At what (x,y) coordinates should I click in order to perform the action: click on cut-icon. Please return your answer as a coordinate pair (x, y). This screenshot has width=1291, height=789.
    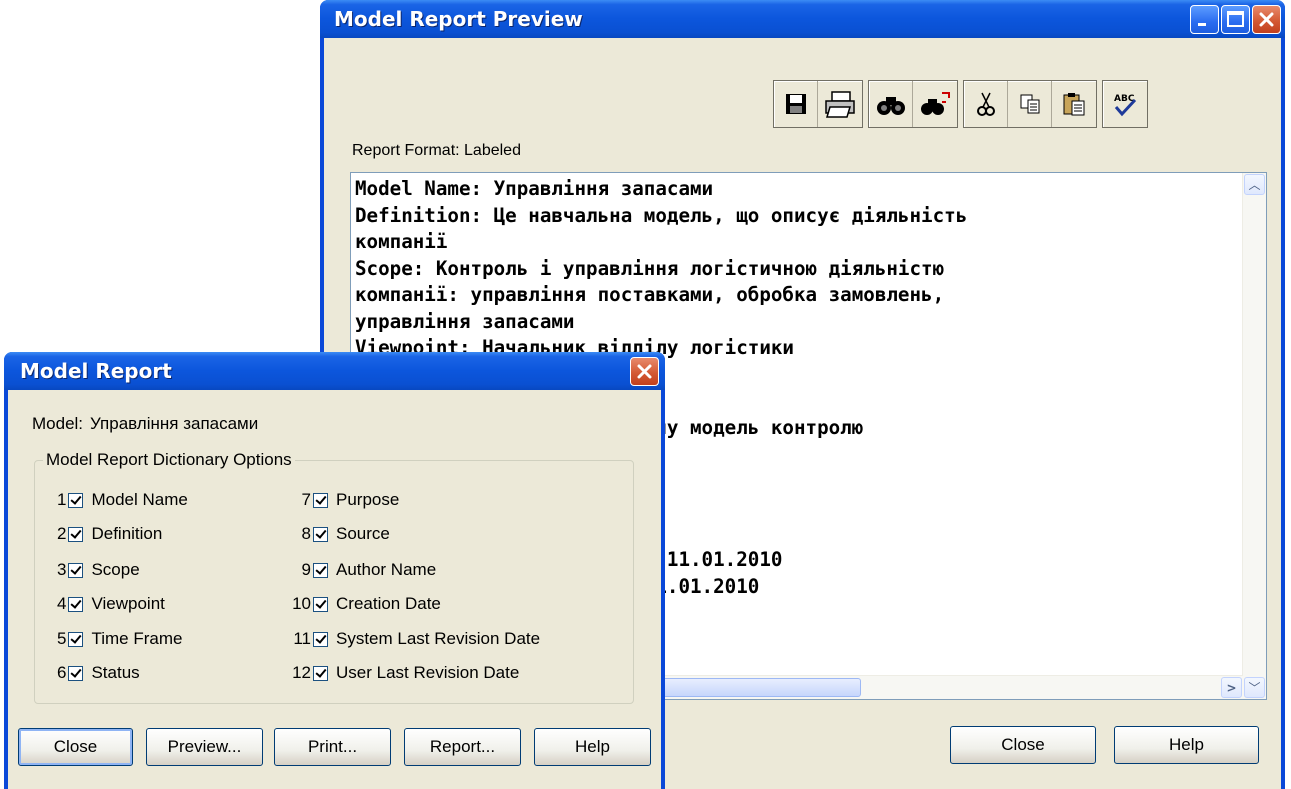
    Looking at the image, I should click on (986, 104).